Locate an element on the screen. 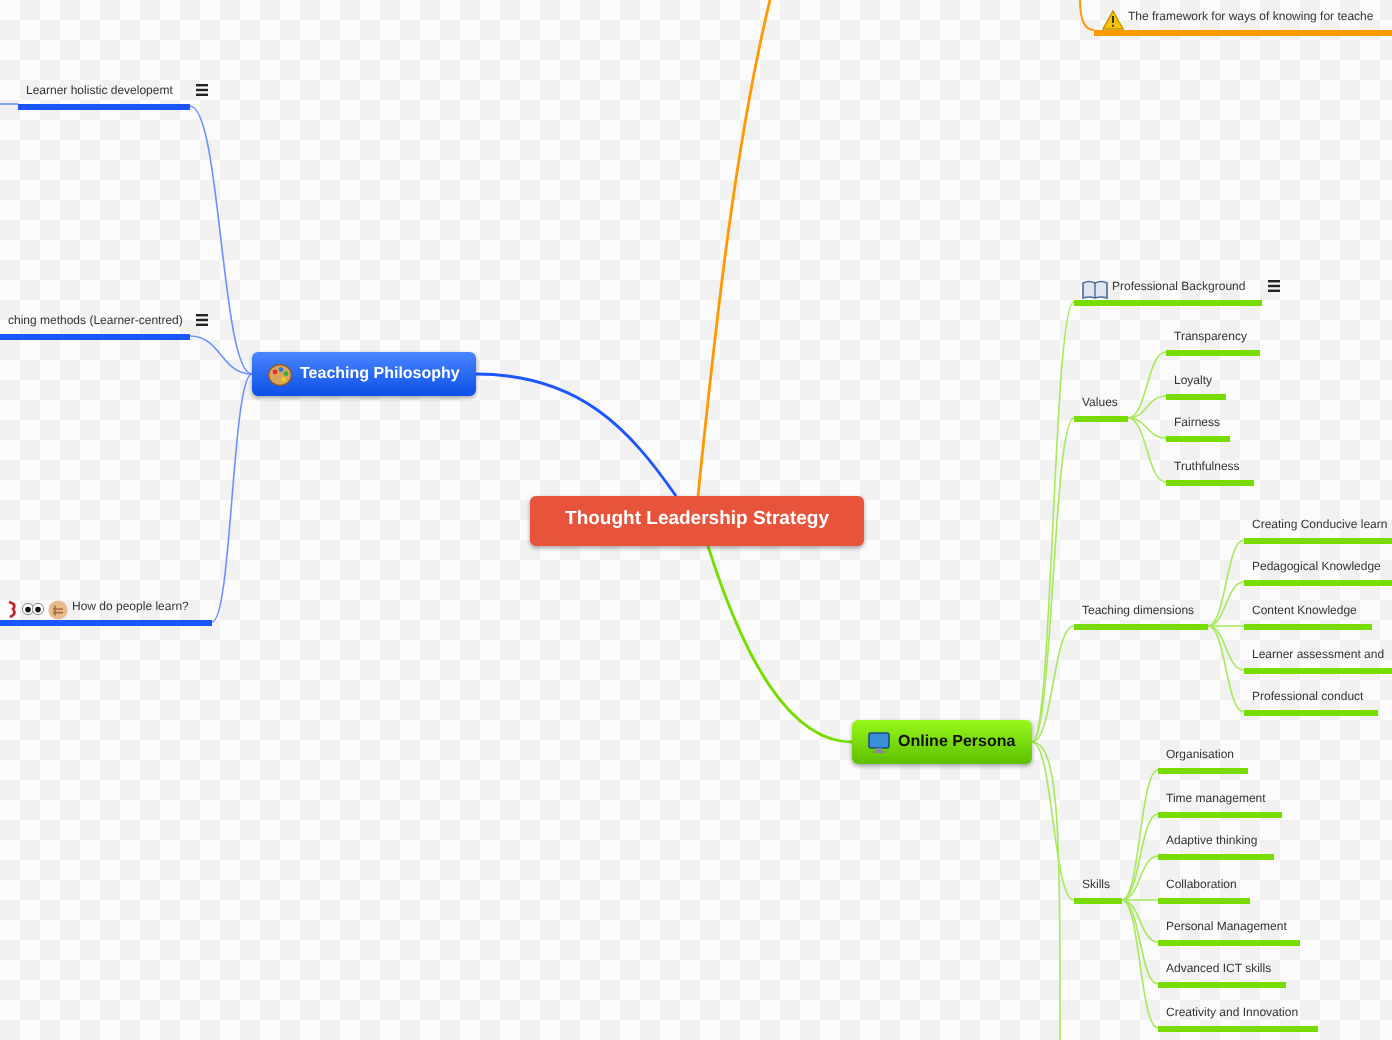 This screenshot has height=1040, width=1392. fist-icon is located at coordinates (58, 609).